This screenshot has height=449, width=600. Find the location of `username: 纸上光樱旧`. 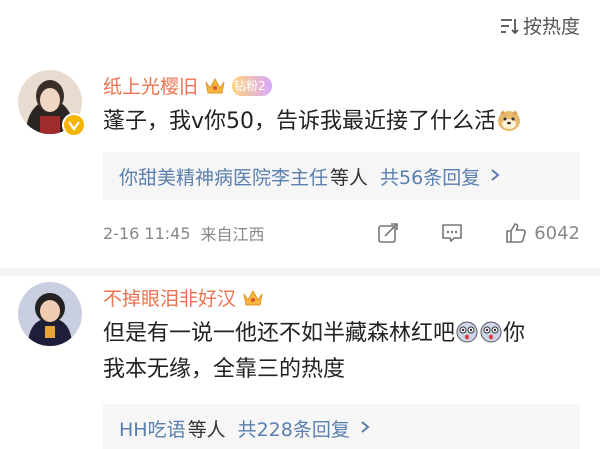

username: 纸上光樱旧 is located at coordinates (150, 85).